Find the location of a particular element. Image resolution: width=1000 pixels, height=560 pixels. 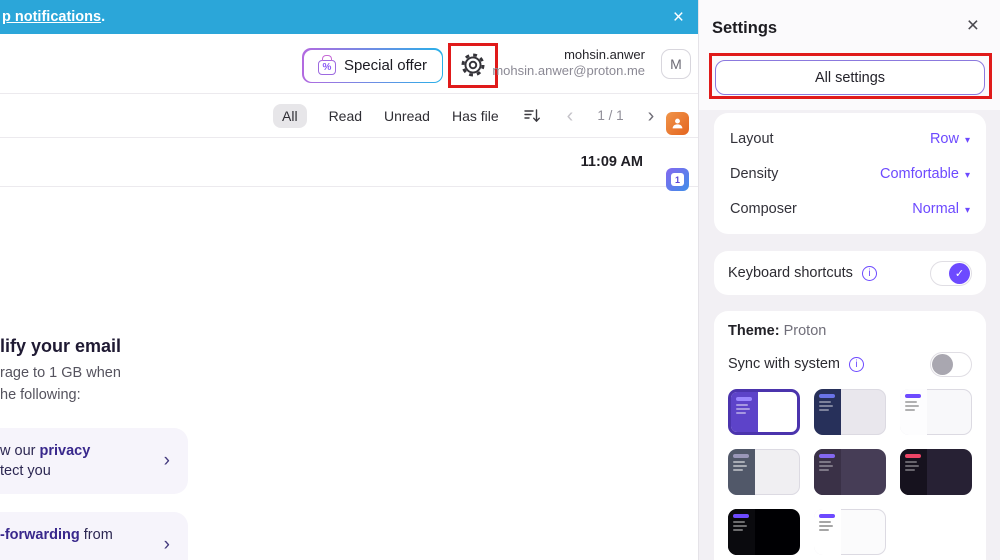

sync-with-system-toggle: ✓ is located at coordinates (951, 364).